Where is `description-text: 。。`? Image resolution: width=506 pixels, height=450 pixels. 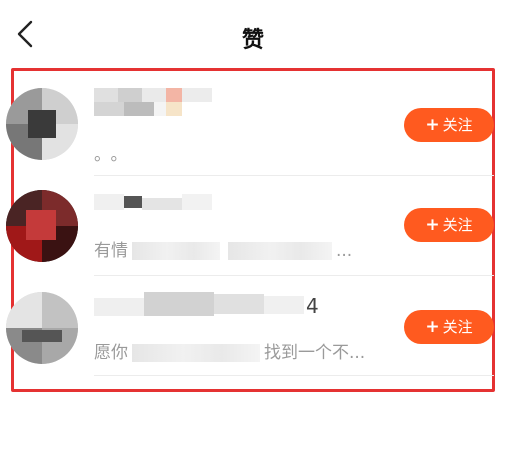
description-text: 。。 is located at coordinates (115, 155).